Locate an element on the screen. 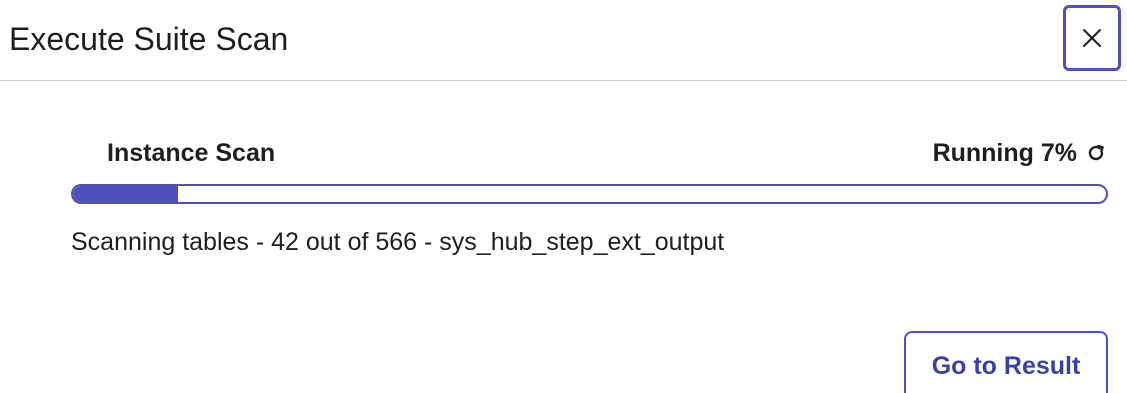 The height and width of the screenshot is (393, 1127). go-to-result-button: Go to Result is located at coordinates (1006, 362).